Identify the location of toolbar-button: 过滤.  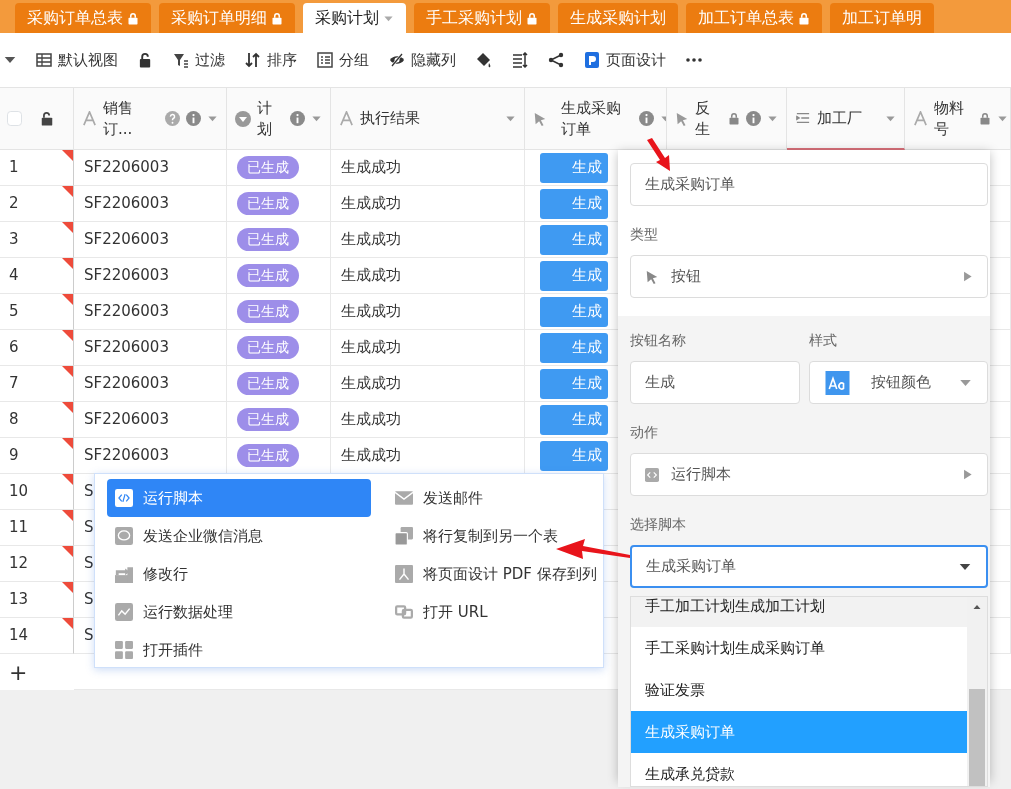
(199, 60).